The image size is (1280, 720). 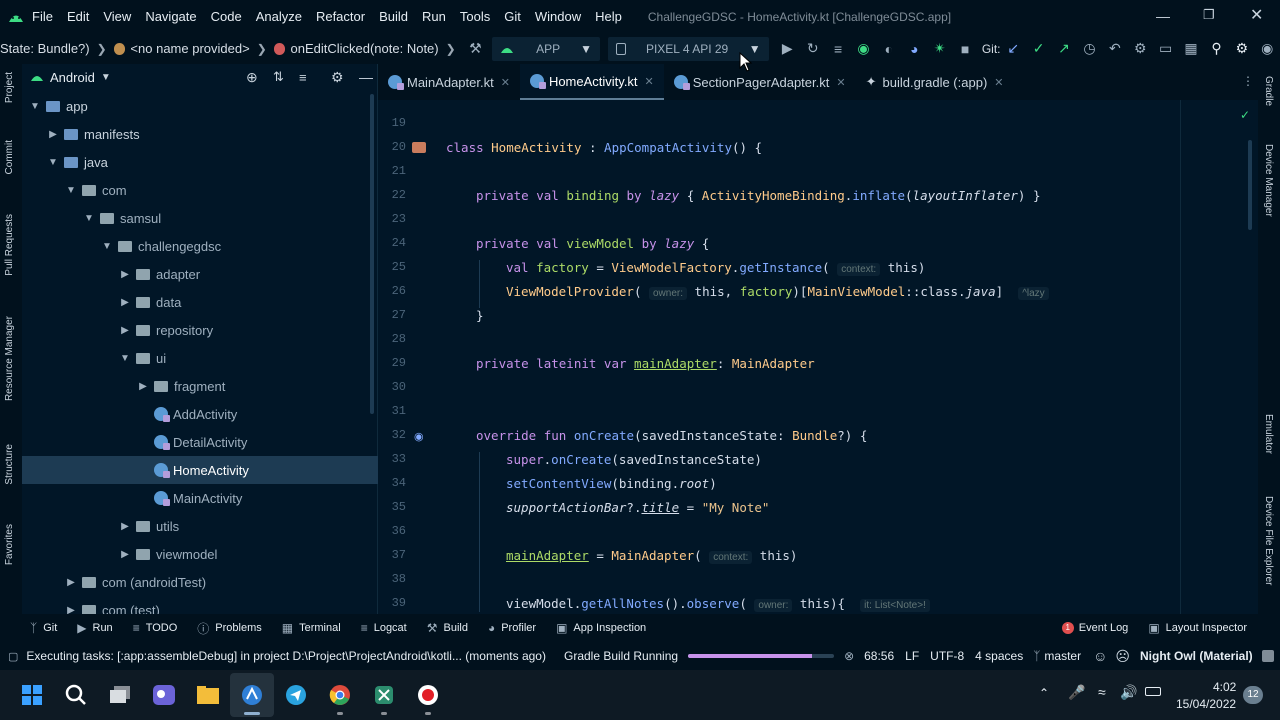 I want to click on tree-item: ▶ data, so click(x=200, y=302).